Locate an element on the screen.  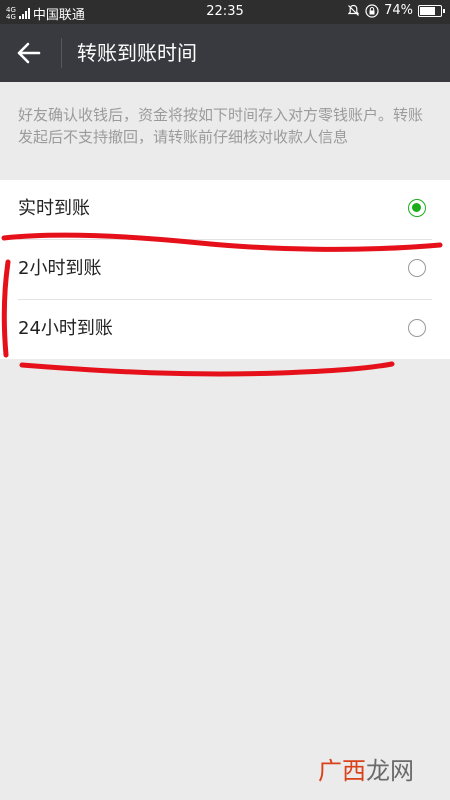
option-2-hours: 2小时到账 is located at coordinates (225, 269).